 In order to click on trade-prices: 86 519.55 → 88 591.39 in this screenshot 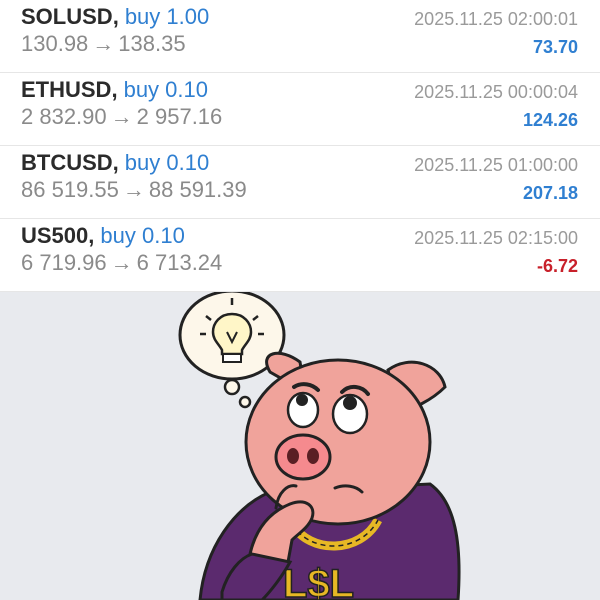, I will do `click(134, 190)`.